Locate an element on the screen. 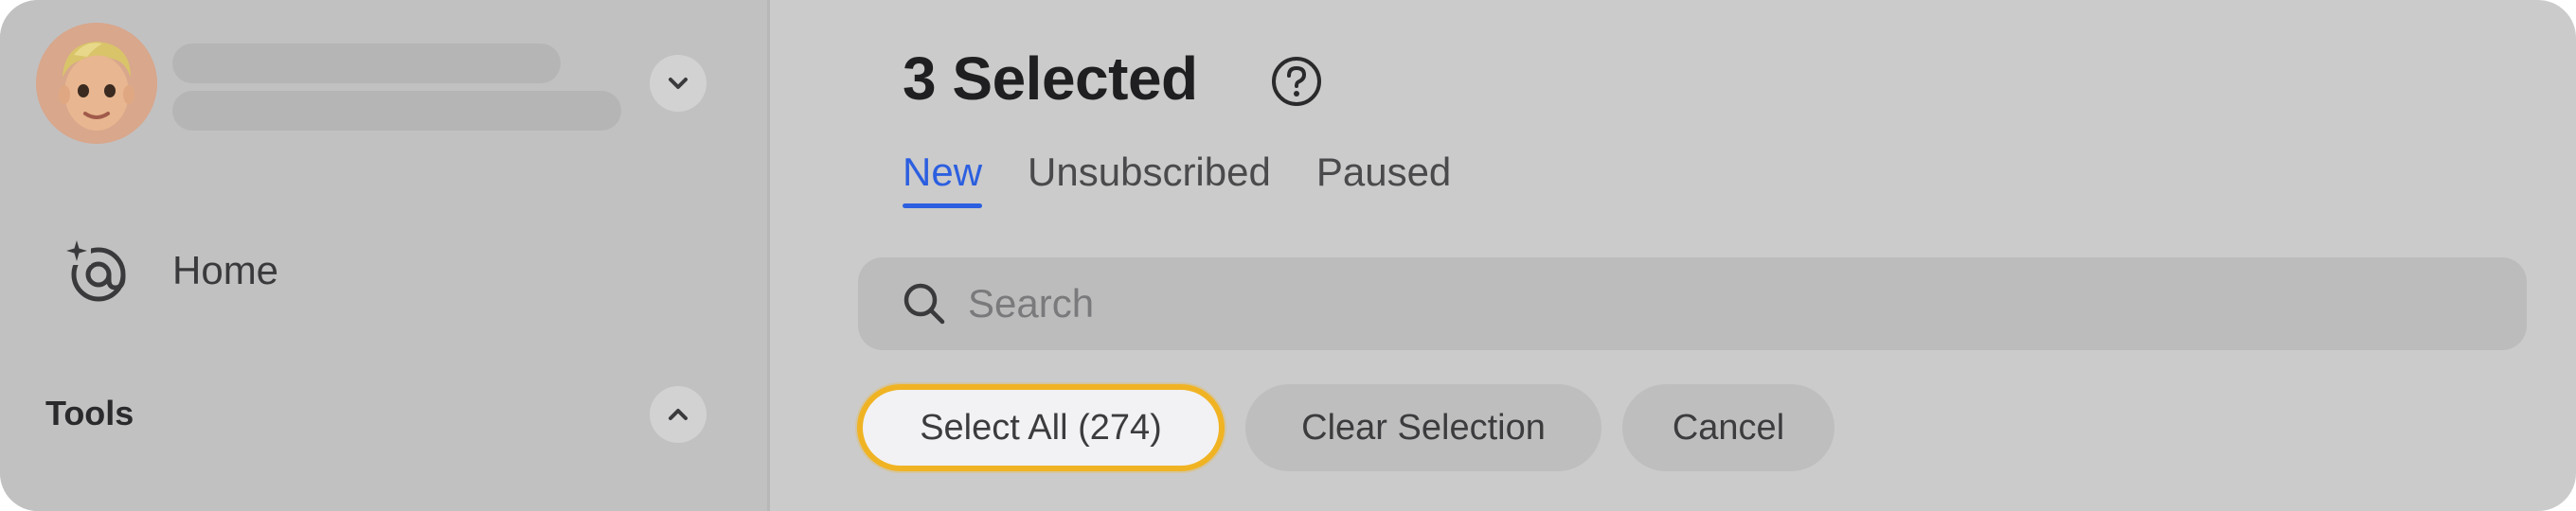 This screenshot has width=2576, height=511. selection-actions: Select All (274) Clear Selection Cancel is located at coordinates (1345, 427).